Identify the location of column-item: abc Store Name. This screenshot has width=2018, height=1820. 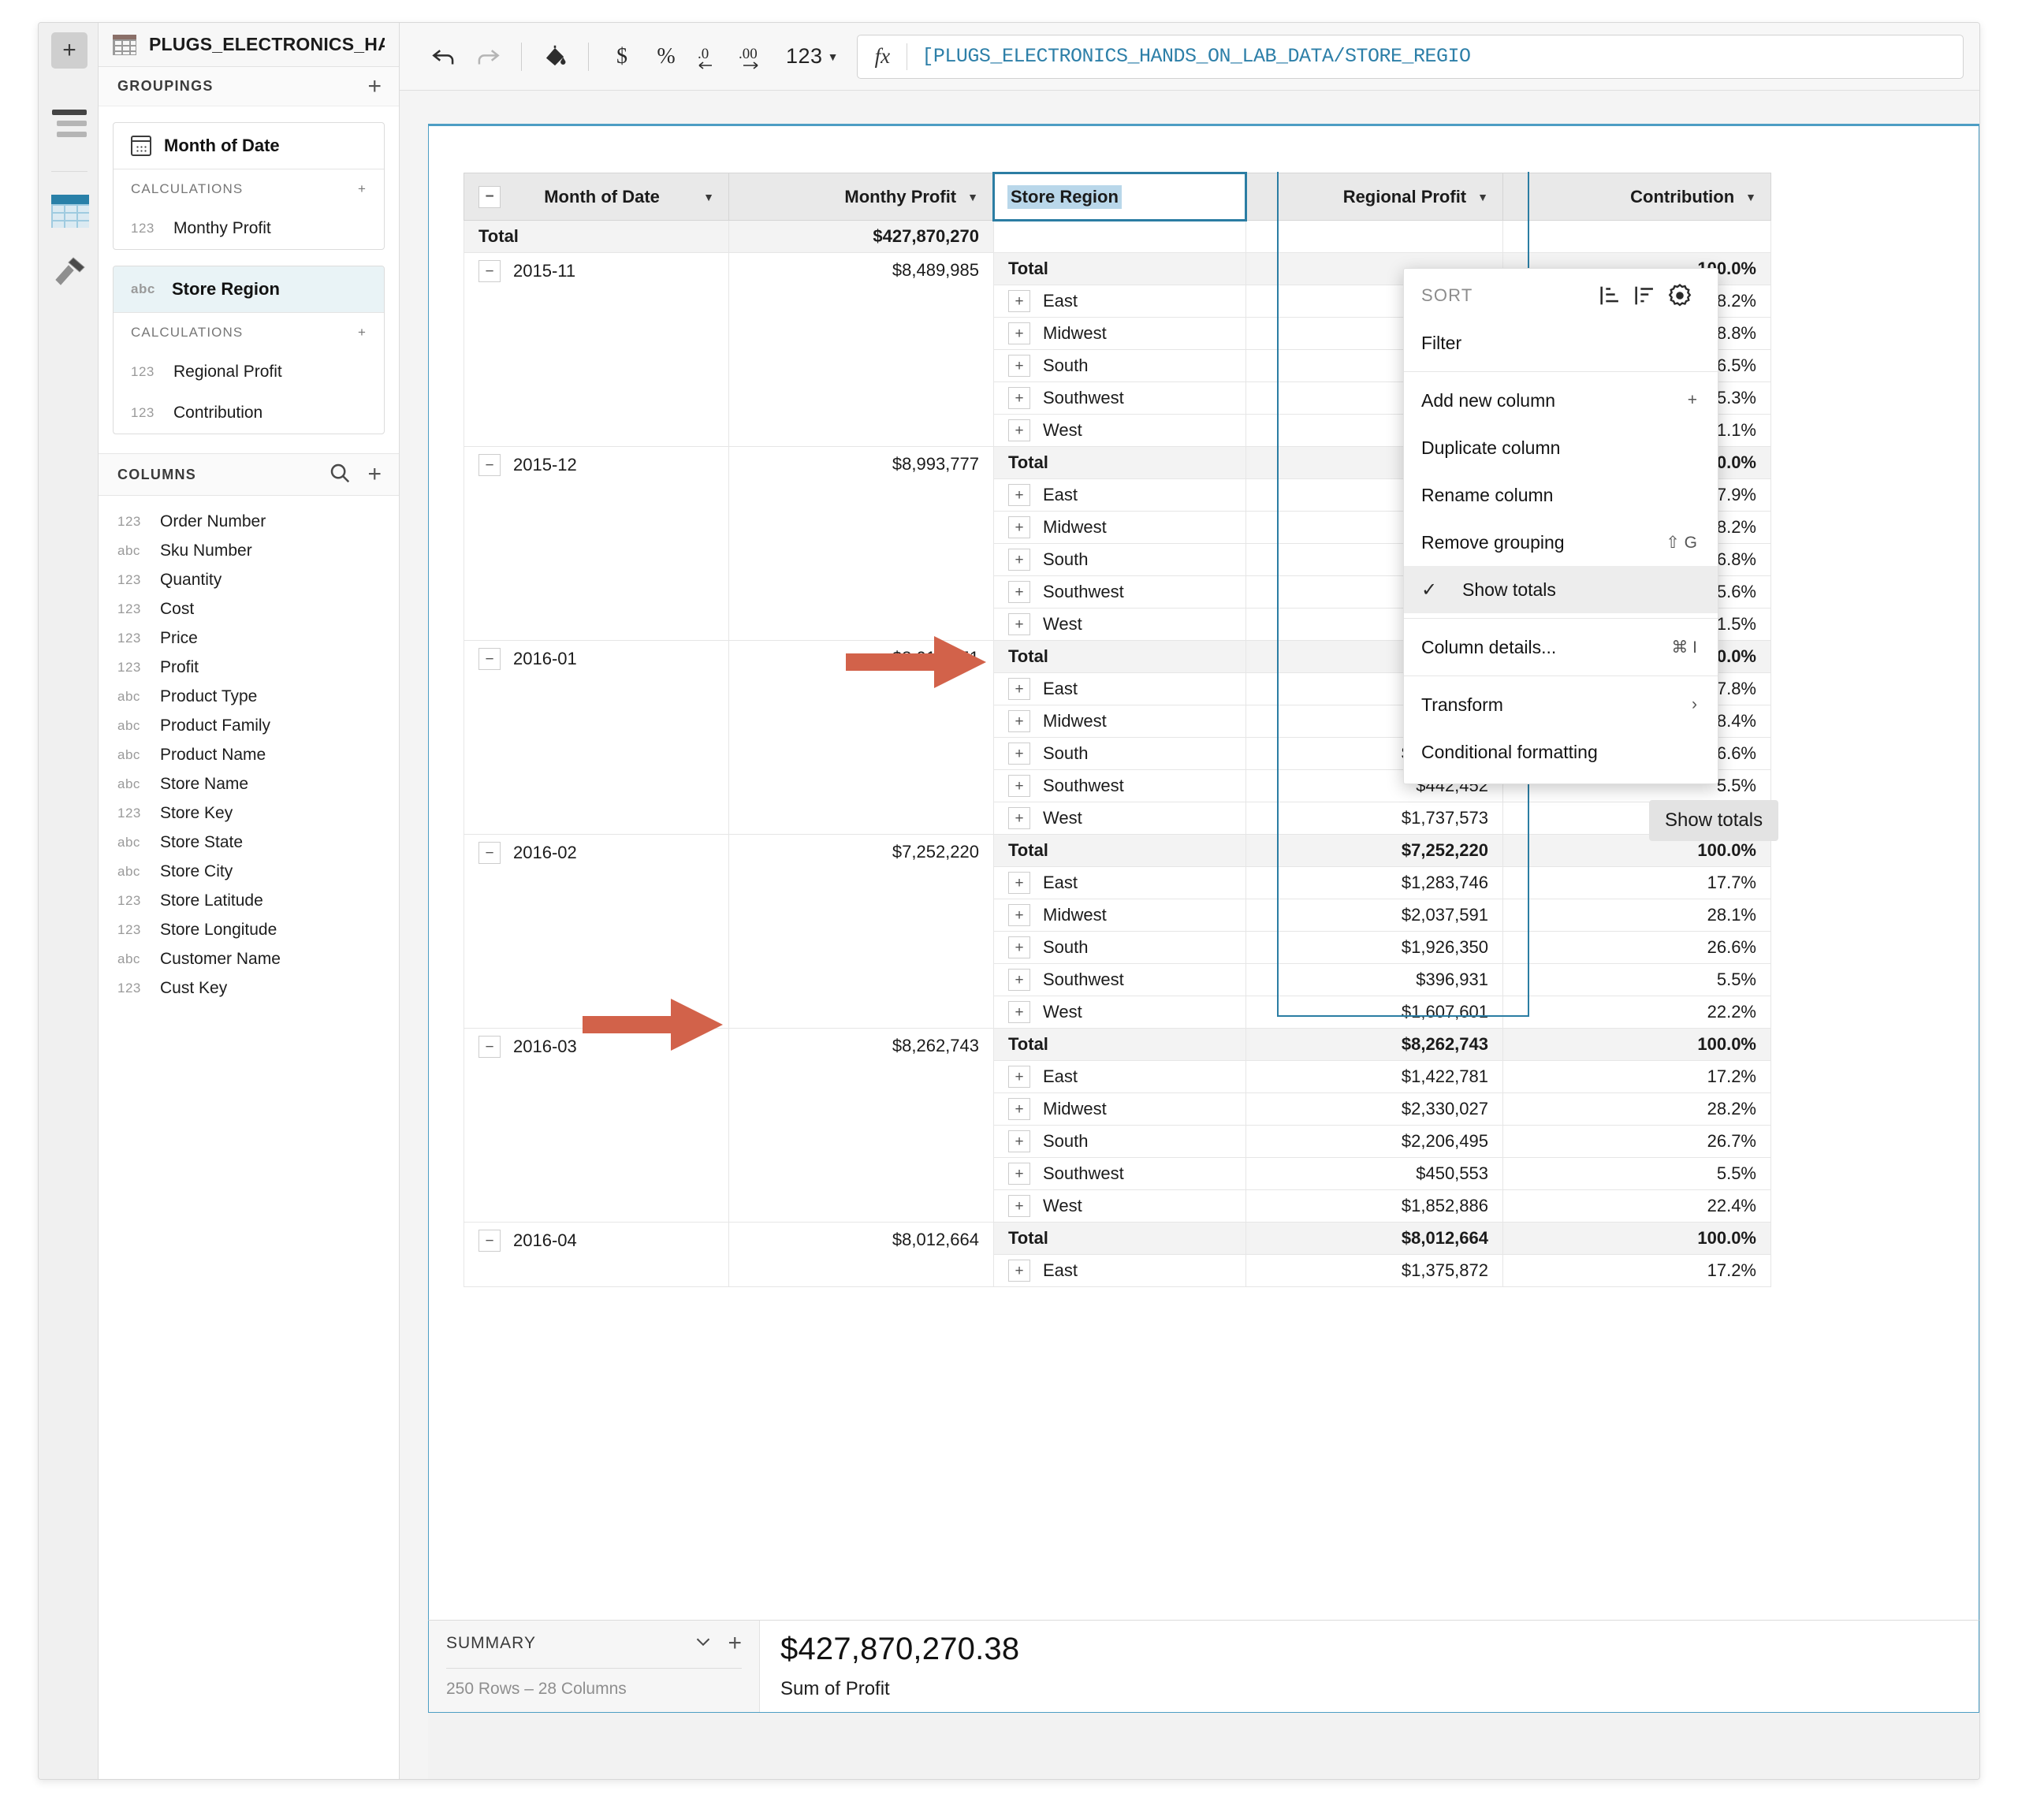
(249, 783).